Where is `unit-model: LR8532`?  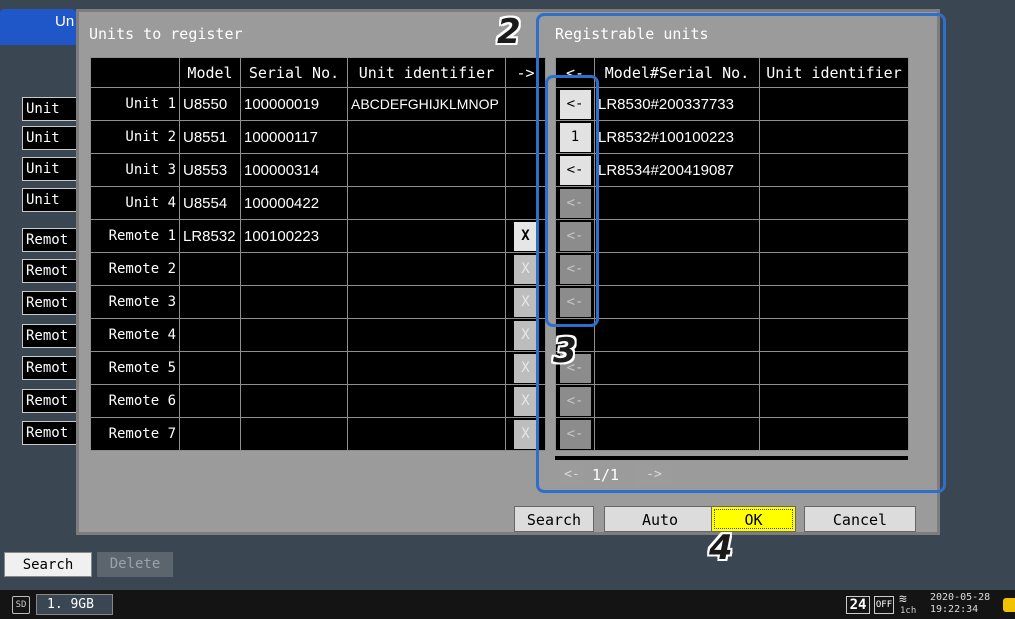 unit-model: LR8532 is located at coordinates (210, 236).